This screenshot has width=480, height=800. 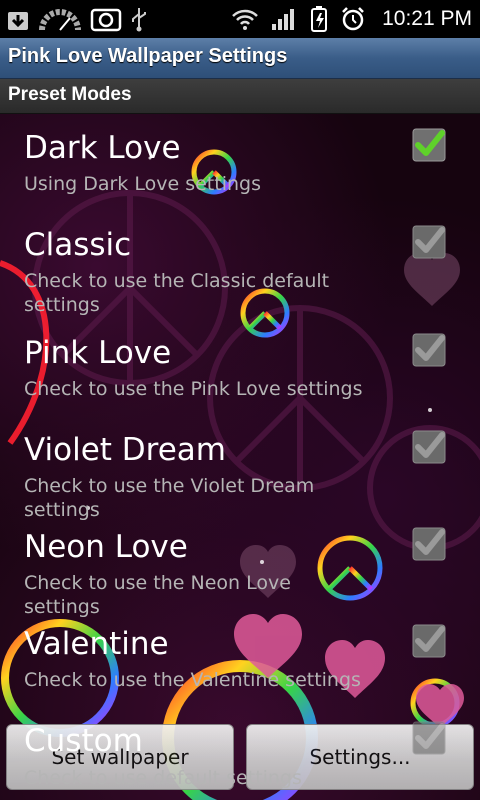 I want to click on app-title: Pink Love Wallpaper Settings, so click(x=148, y=56).